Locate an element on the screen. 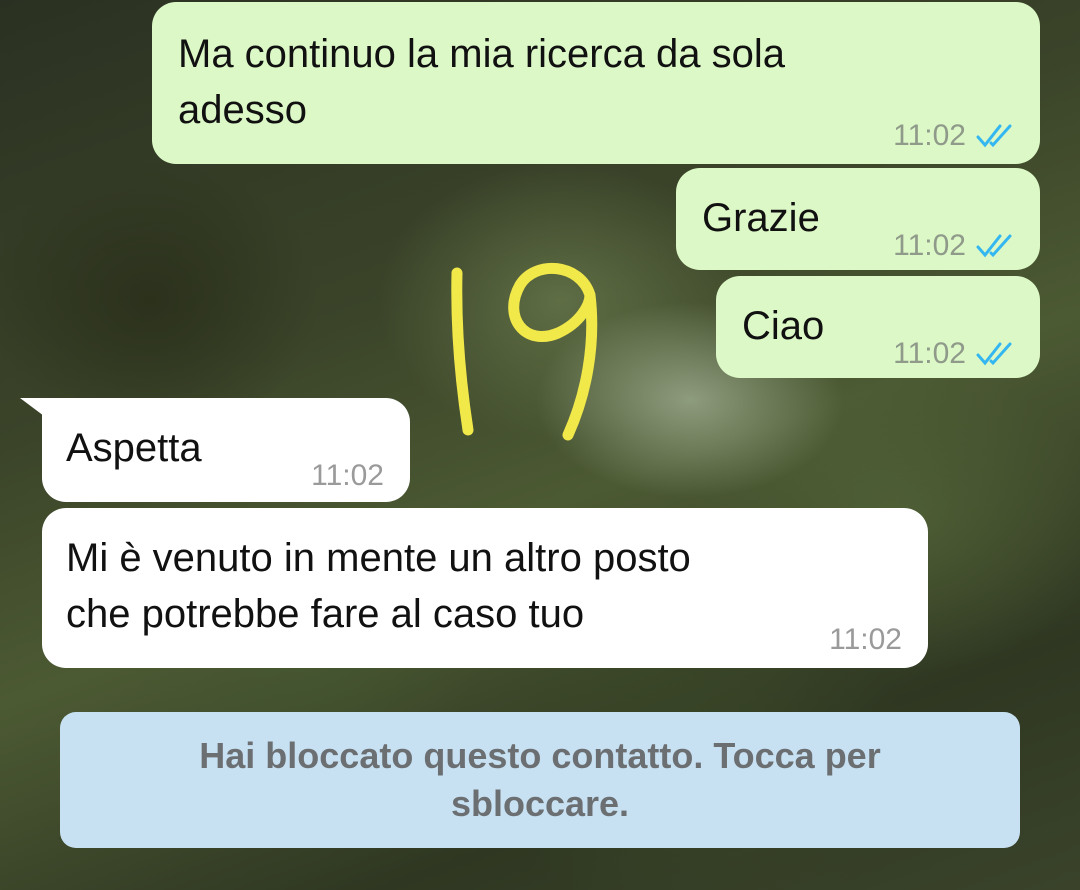  handwritten-annotation is located at coordinates (524, 351).